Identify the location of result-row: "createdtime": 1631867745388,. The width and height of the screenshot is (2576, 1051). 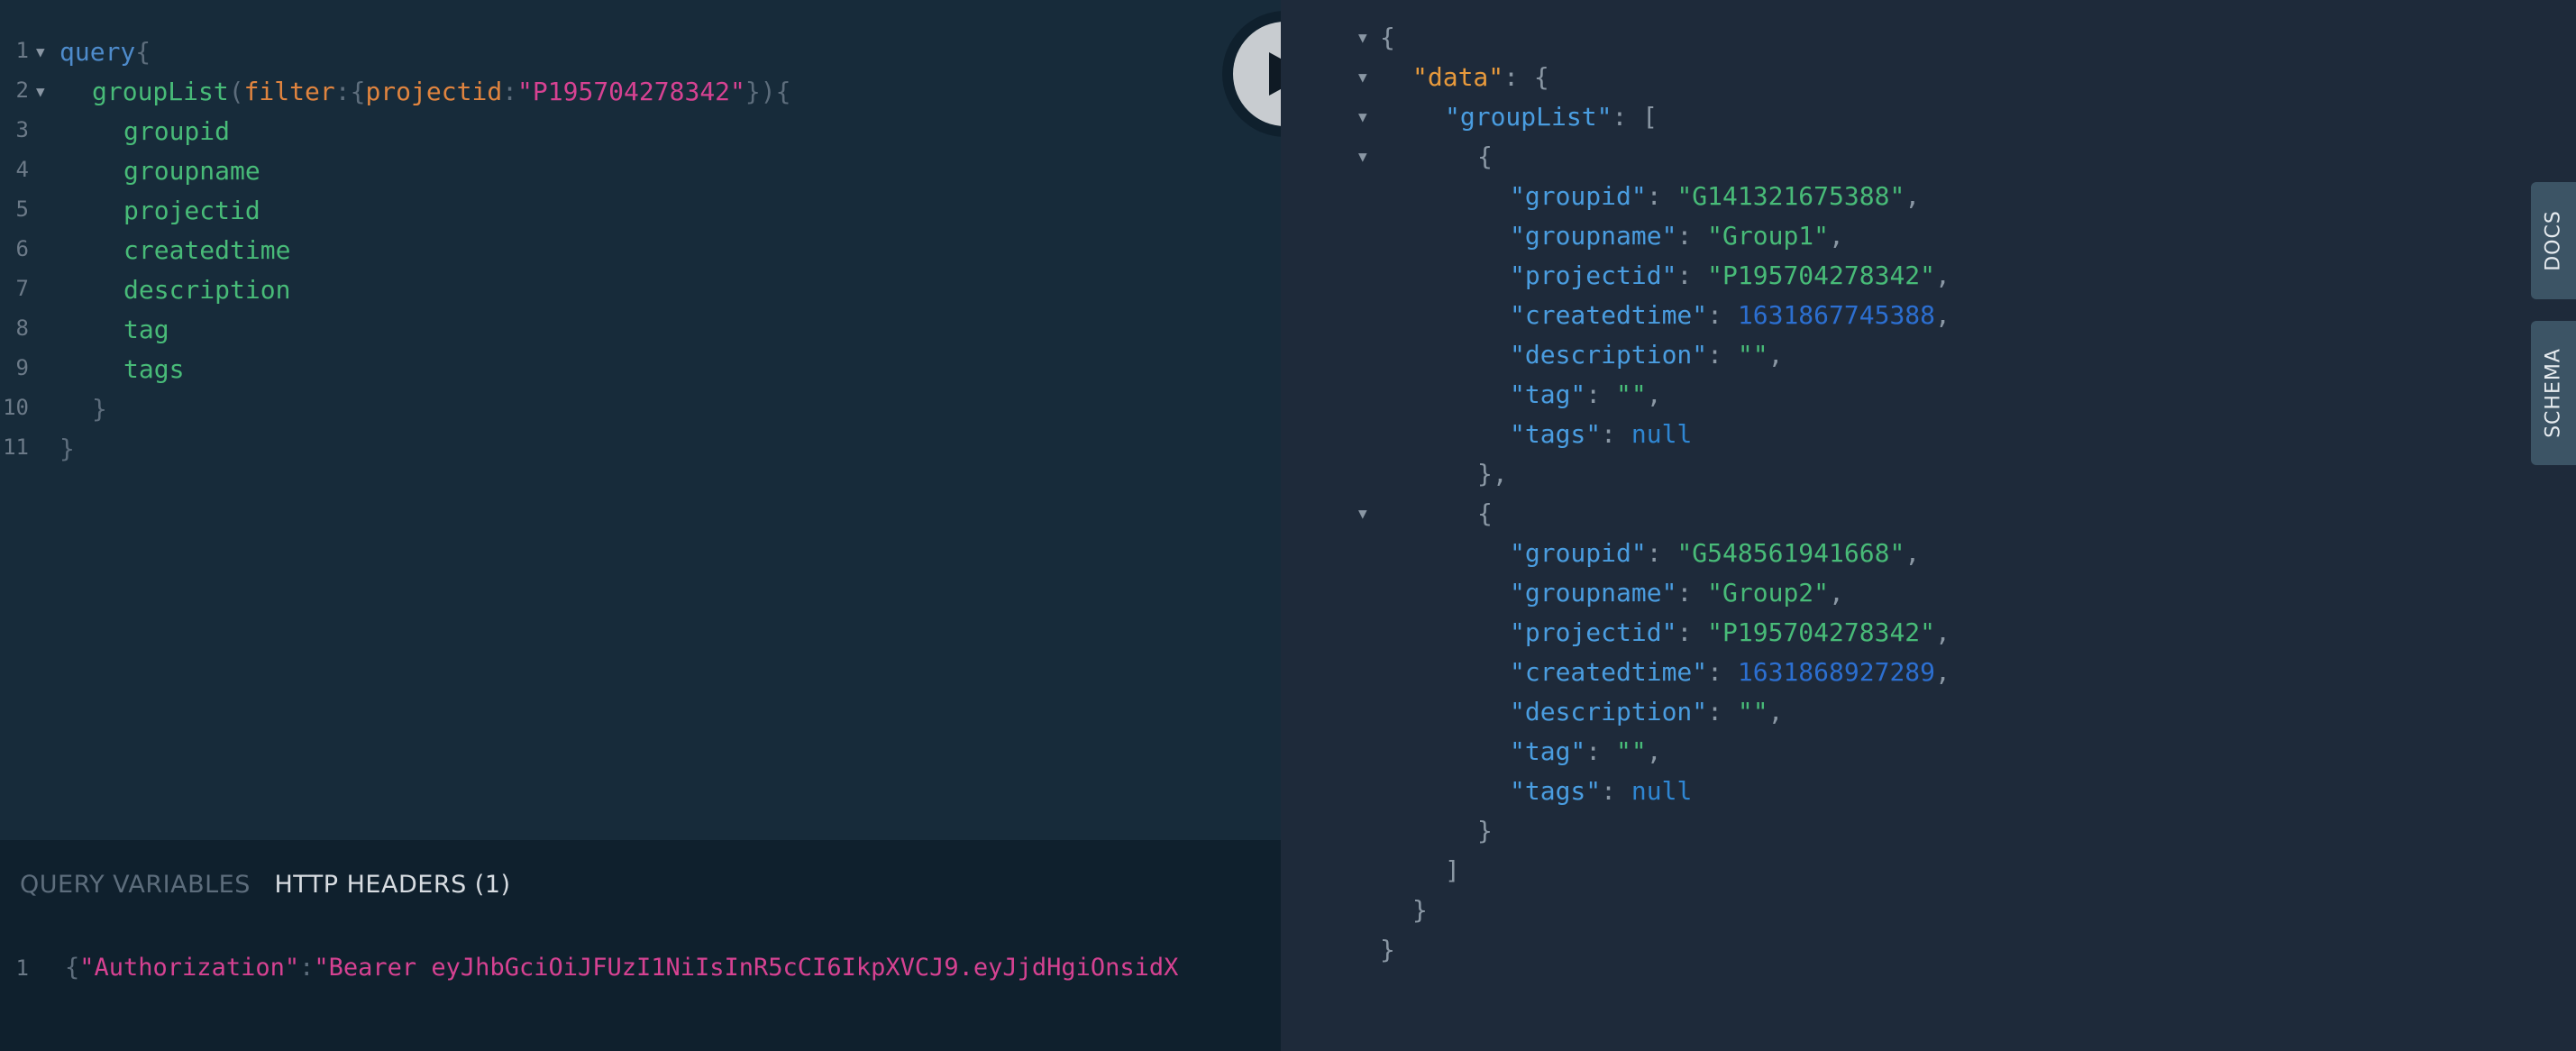
(1730, 315).